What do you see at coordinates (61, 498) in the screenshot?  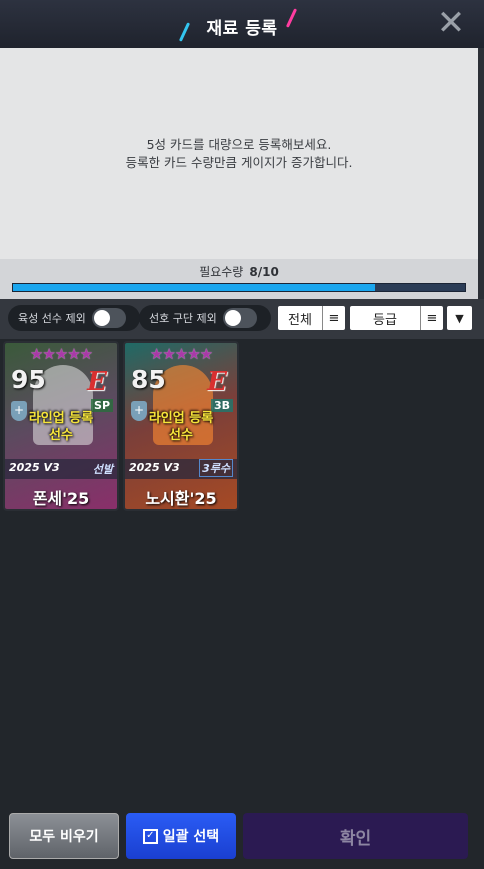 I see `card-player-name: 폰세'25` at bounding box center [61, 498].